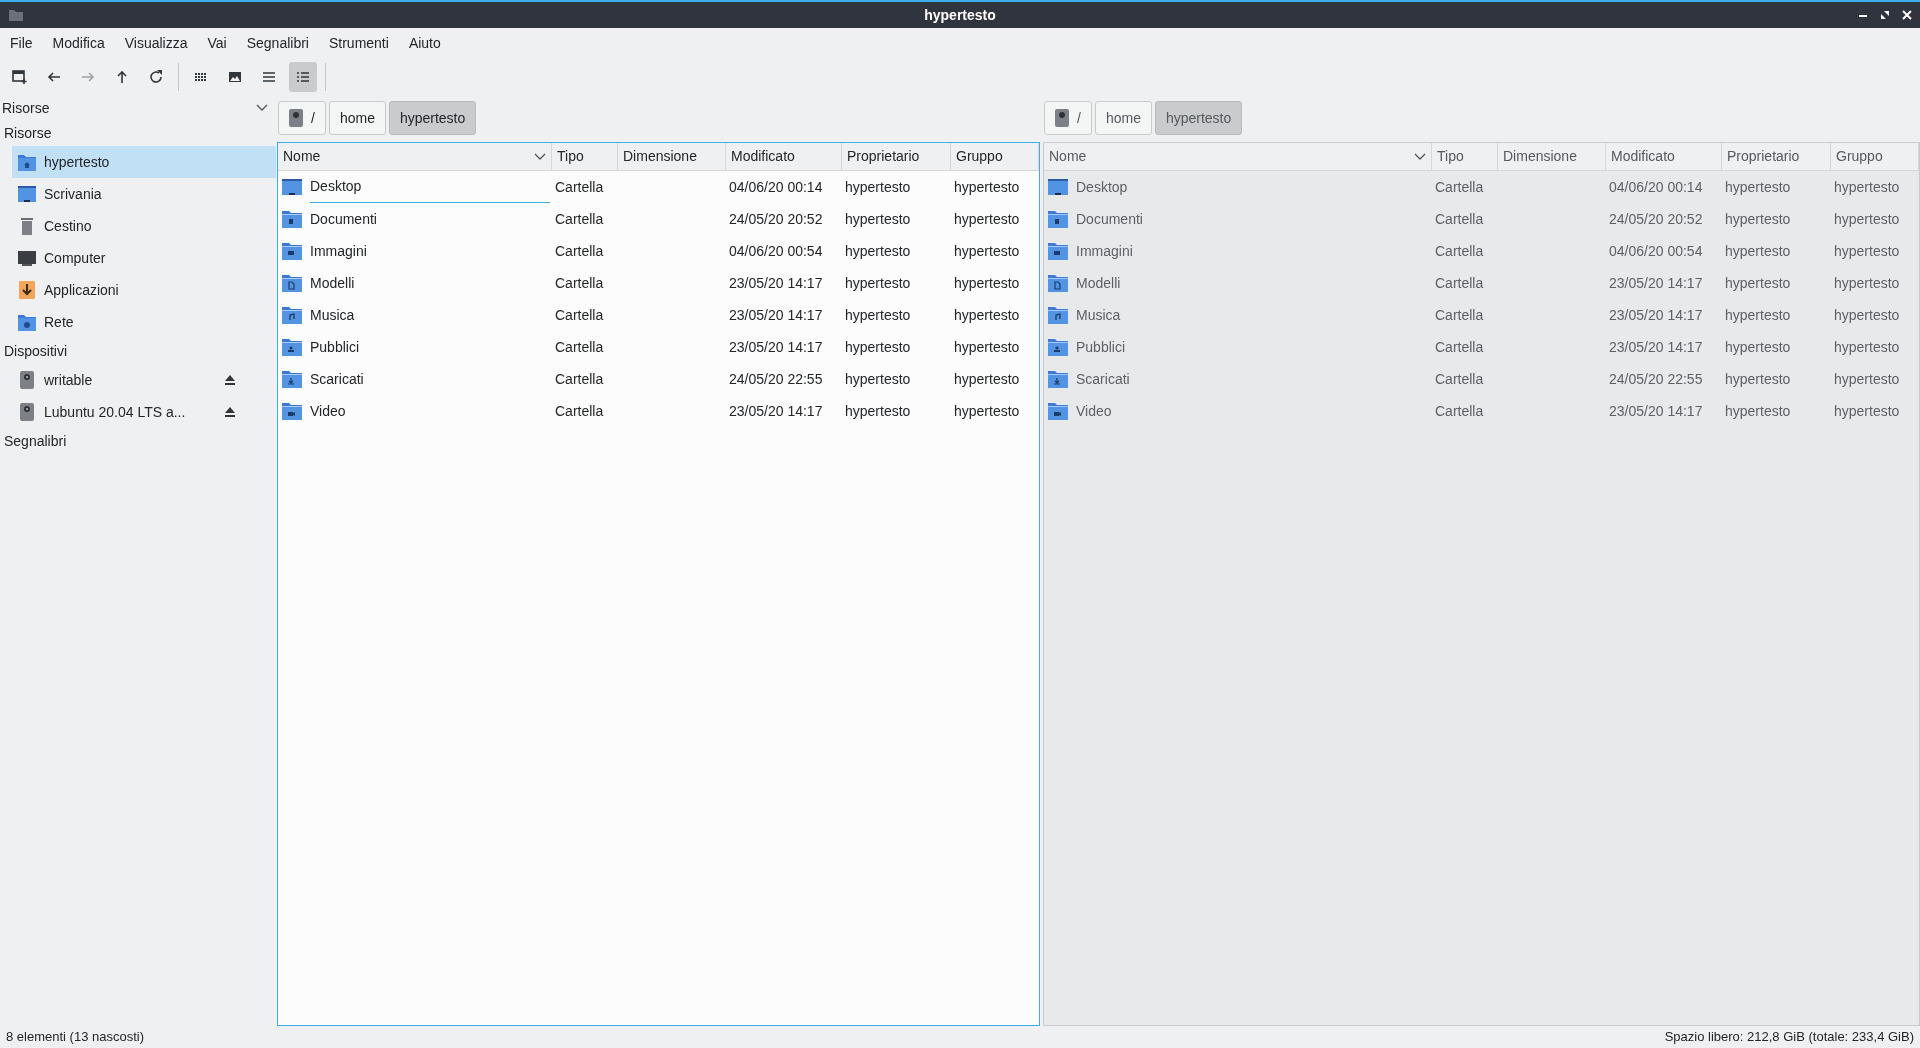 This screenshot has width=1920, height=1048. What do you see at coordinates (144, 290) in the screenshot?
I see `sidebar-item: Applicazioni` at bounding box center [144, 290].